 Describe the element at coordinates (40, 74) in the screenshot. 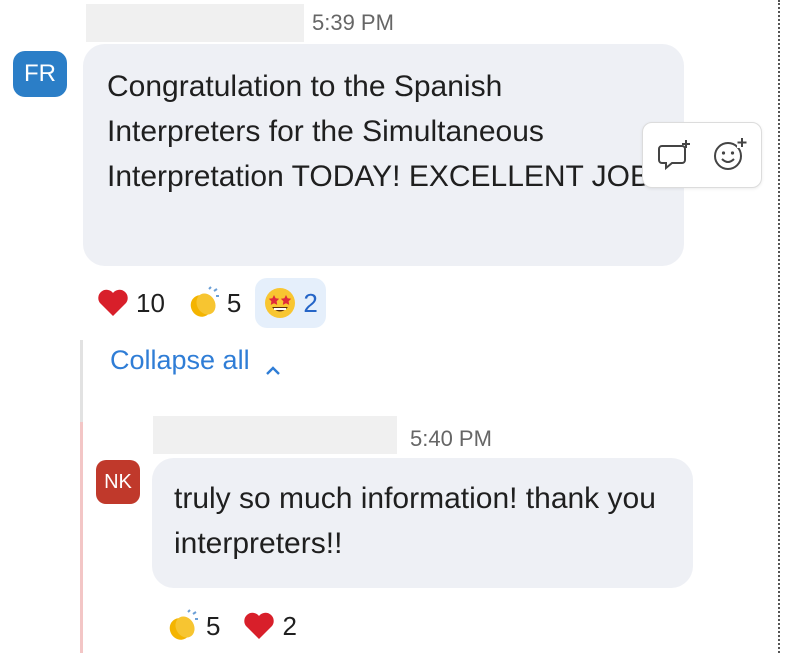

I see `avatar: FR` at that location.